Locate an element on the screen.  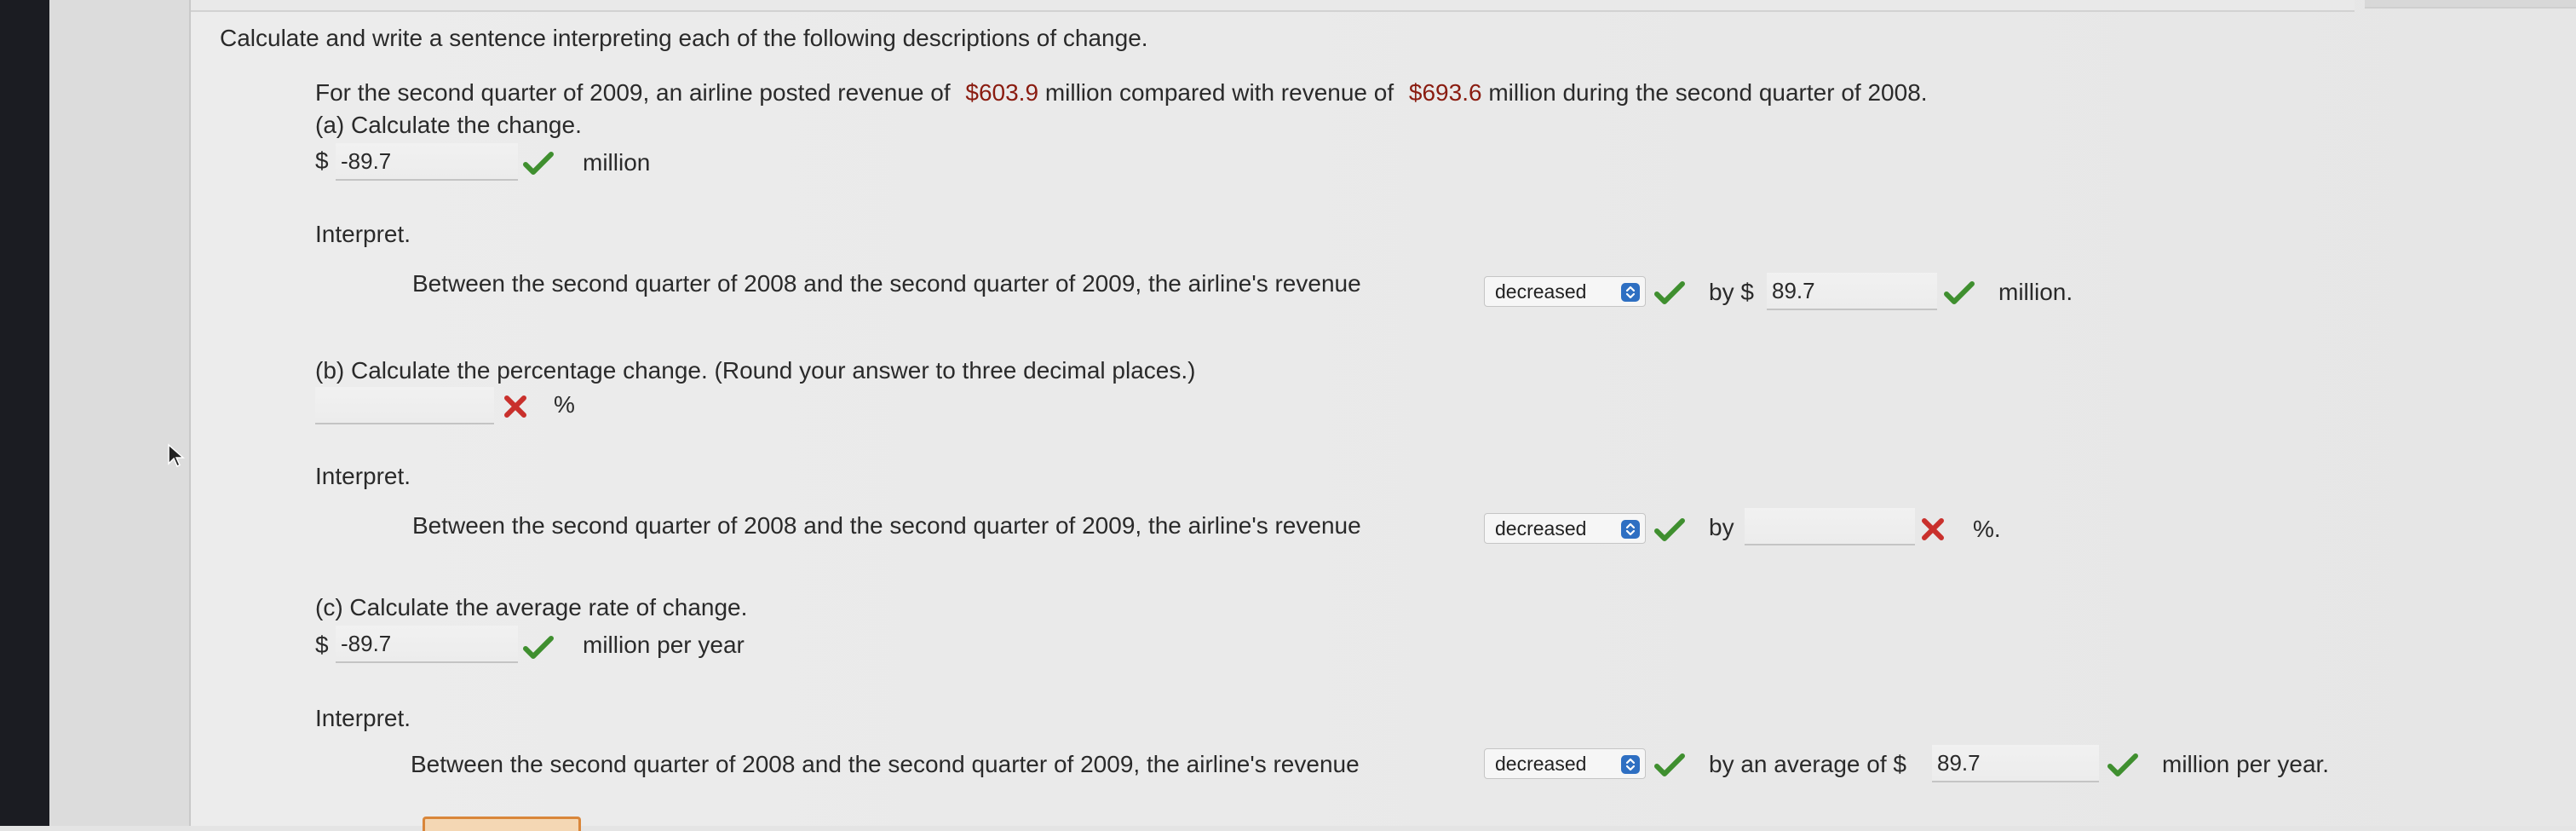
part-a-unit: million is located at coordinates (617, 162).